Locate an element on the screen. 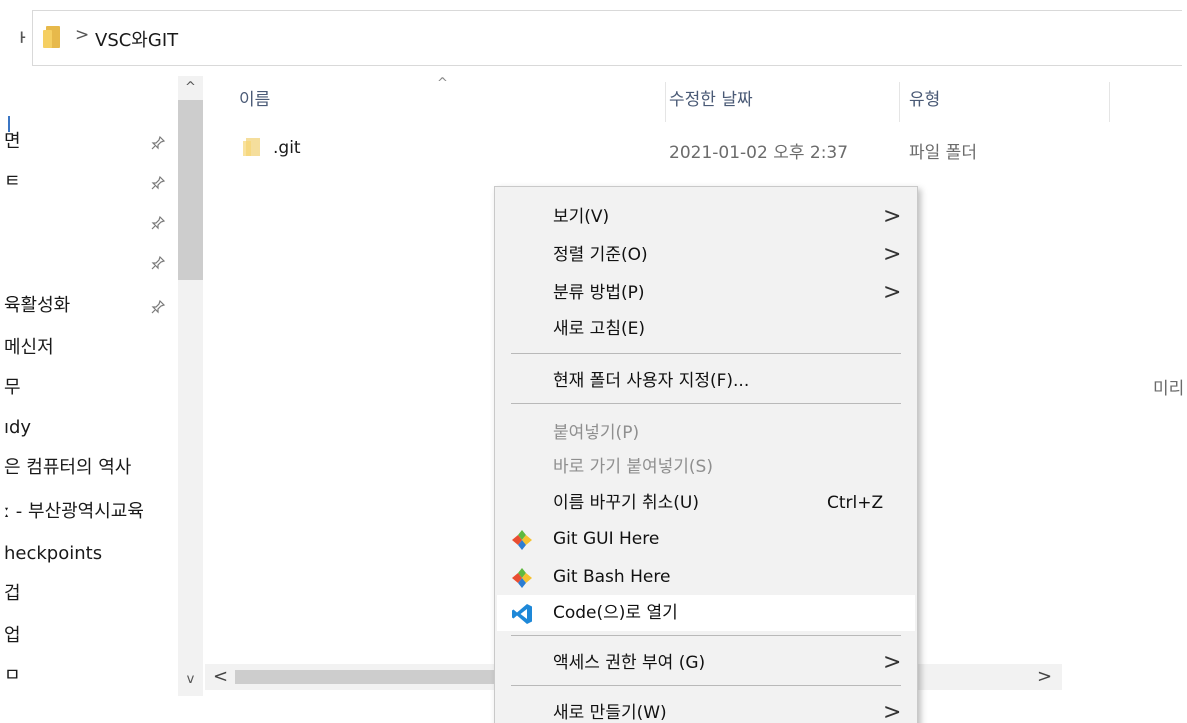  menu-item-label: 새로 고침(E) is located at coordinates (599, 329).